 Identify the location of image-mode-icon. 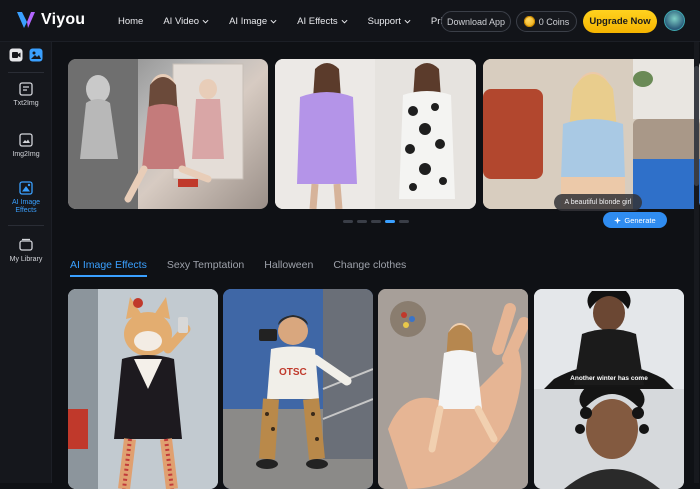
(36, 55).